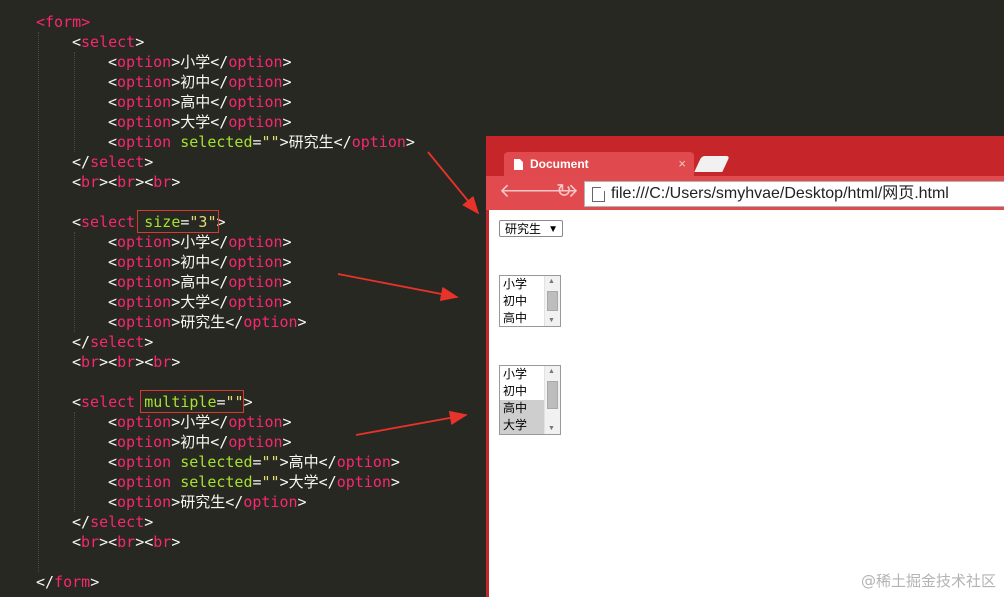 This screenshot has height=597, width=1004. I want to click on annotation-arrows, so click(408, 293).